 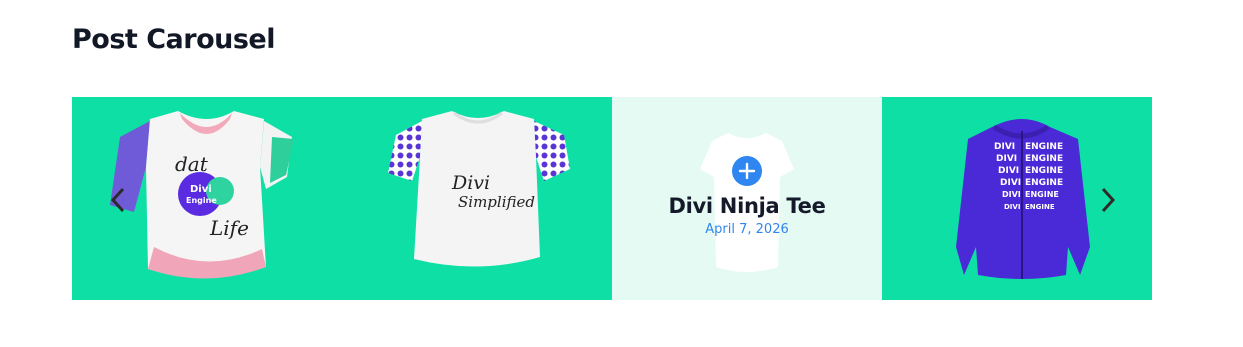 What do you see at coordinates (201, 200) in the screenshot?
I see `print-text: Engine` at bounding box center [201, 200].